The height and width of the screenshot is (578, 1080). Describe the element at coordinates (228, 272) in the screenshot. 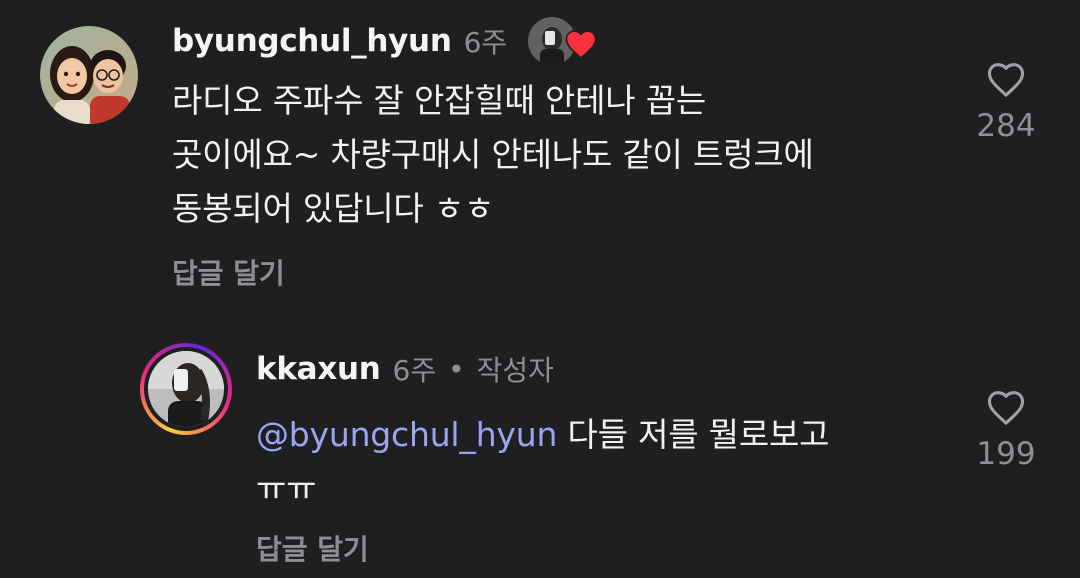

I see `comment-reply-button: 답글 달기` at that location.